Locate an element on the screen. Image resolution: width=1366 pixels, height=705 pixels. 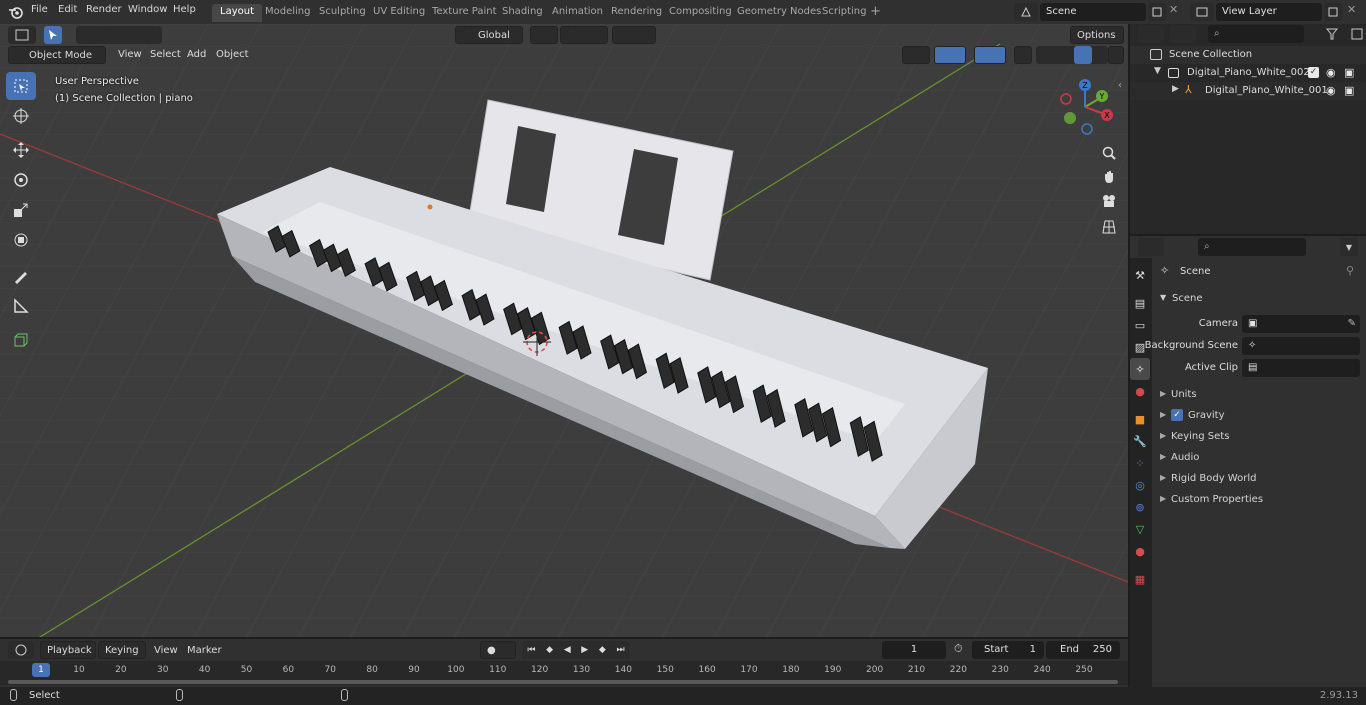
units-panel-header: ▶ Units is located at coordinates (1260, 395).